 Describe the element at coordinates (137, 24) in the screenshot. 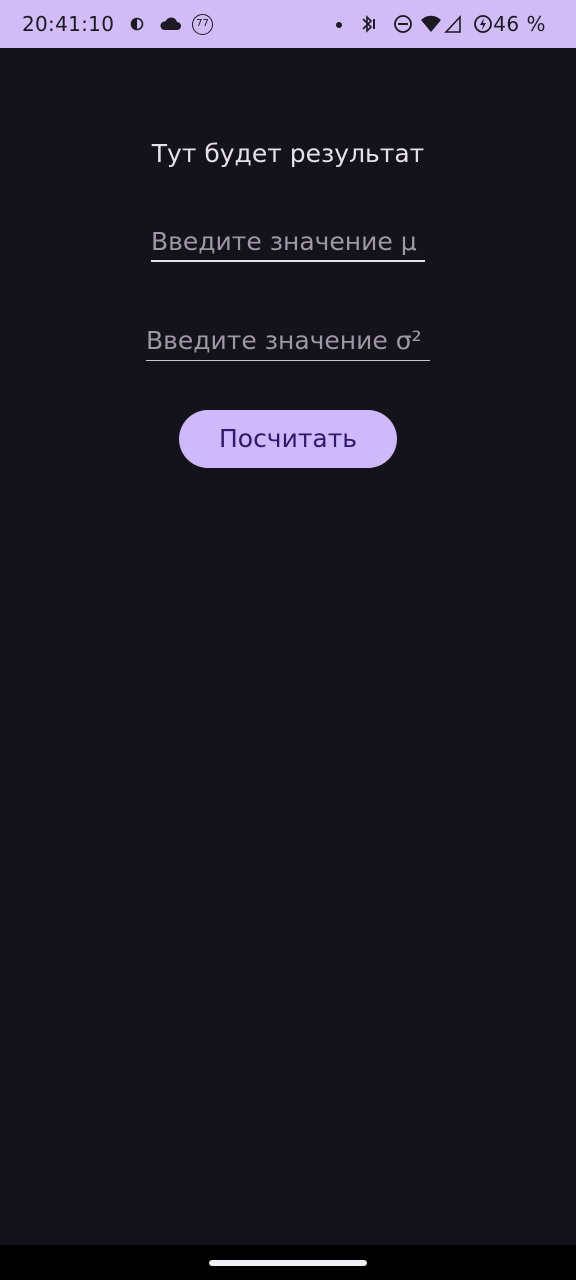

I see `data-saver-icon` at that location.